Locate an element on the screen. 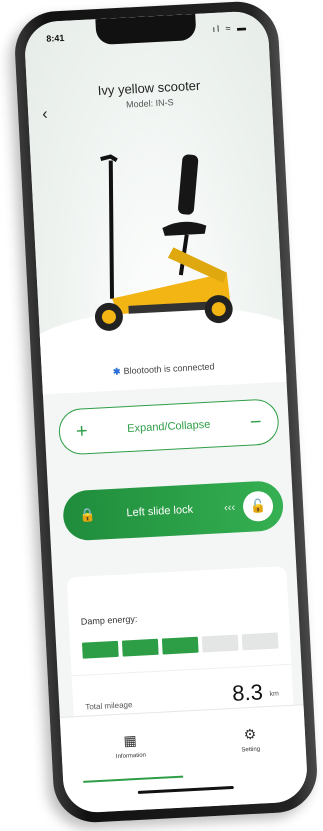 The height and width of the screenshot is (831, 323). tab-information-label: Information is located at coordinates (131, 756).